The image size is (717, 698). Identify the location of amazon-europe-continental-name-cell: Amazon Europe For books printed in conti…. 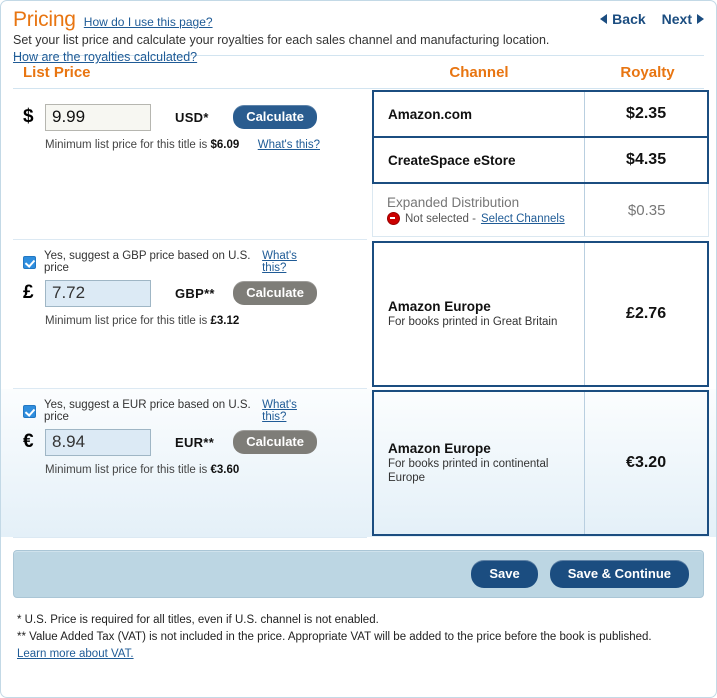
(479, 463).